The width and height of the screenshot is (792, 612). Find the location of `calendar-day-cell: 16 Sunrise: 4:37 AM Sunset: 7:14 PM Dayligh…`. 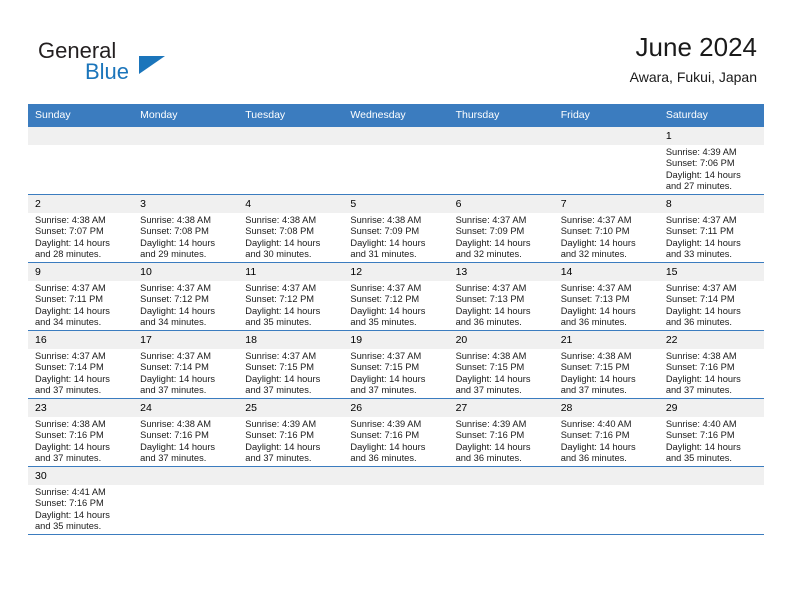

calendar-day-cell: 16 Sunrise: 4:37 AM Sunset: 7:14 PM Dayligh… is located at coordinates (81, 364).